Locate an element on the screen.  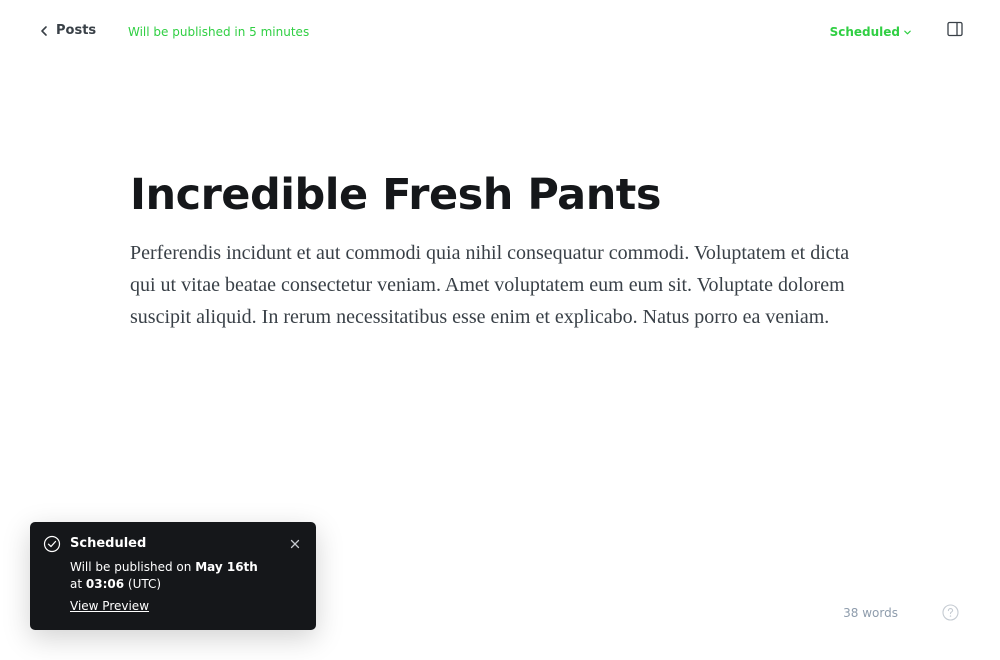
message-prefix: Will be published on is located at coordinates (133, 567).